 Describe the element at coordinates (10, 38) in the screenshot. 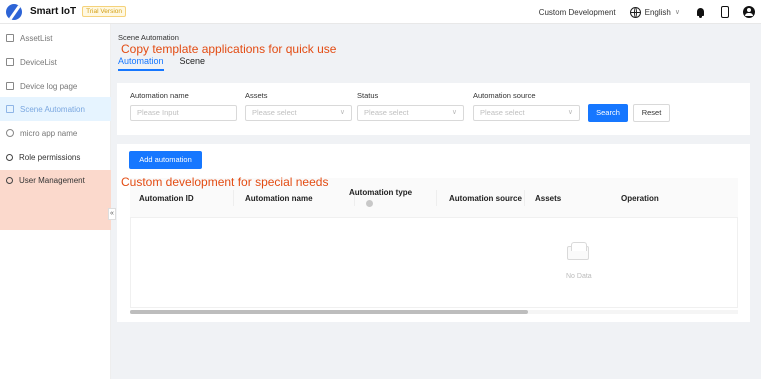

I see `asset-icon` at that location.